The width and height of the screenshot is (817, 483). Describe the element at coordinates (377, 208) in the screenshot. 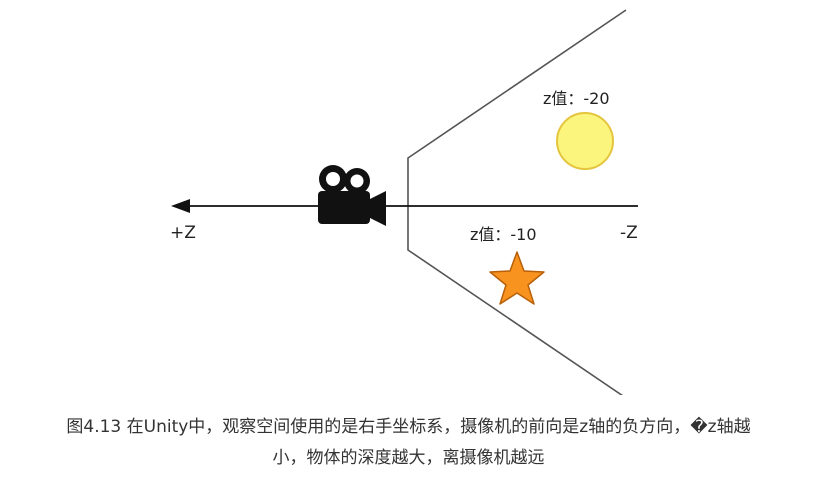

I see `camera-lens` at that location.